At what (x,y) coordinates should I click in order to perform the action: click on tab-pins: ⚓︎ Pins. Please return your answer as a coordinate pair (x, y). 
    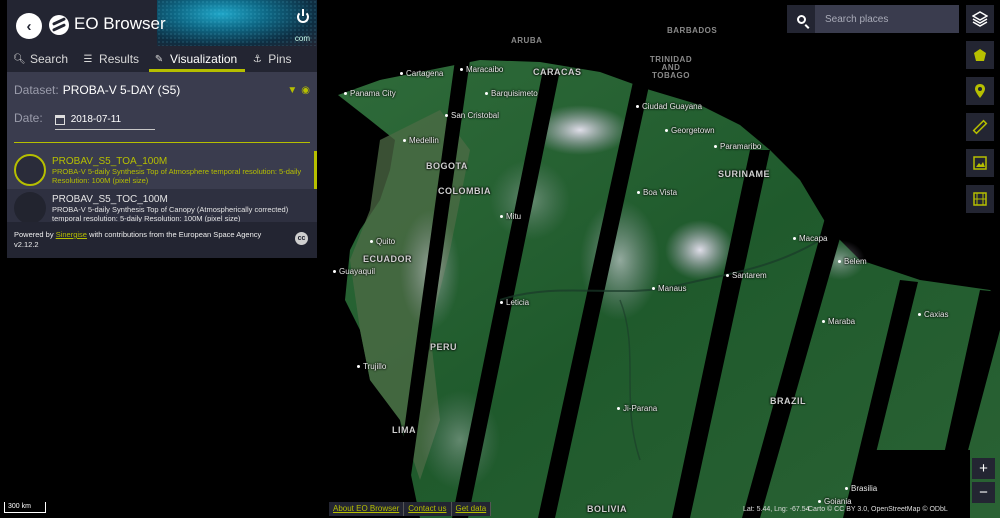
    Looking at the image, I should click on (275, 59).